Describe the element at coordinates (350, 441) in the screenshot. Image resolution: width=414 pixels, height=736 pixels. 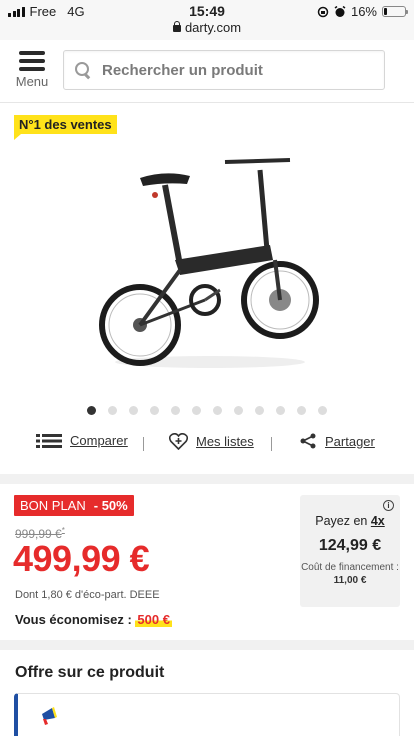
I see `share-label: Partager` at that location.